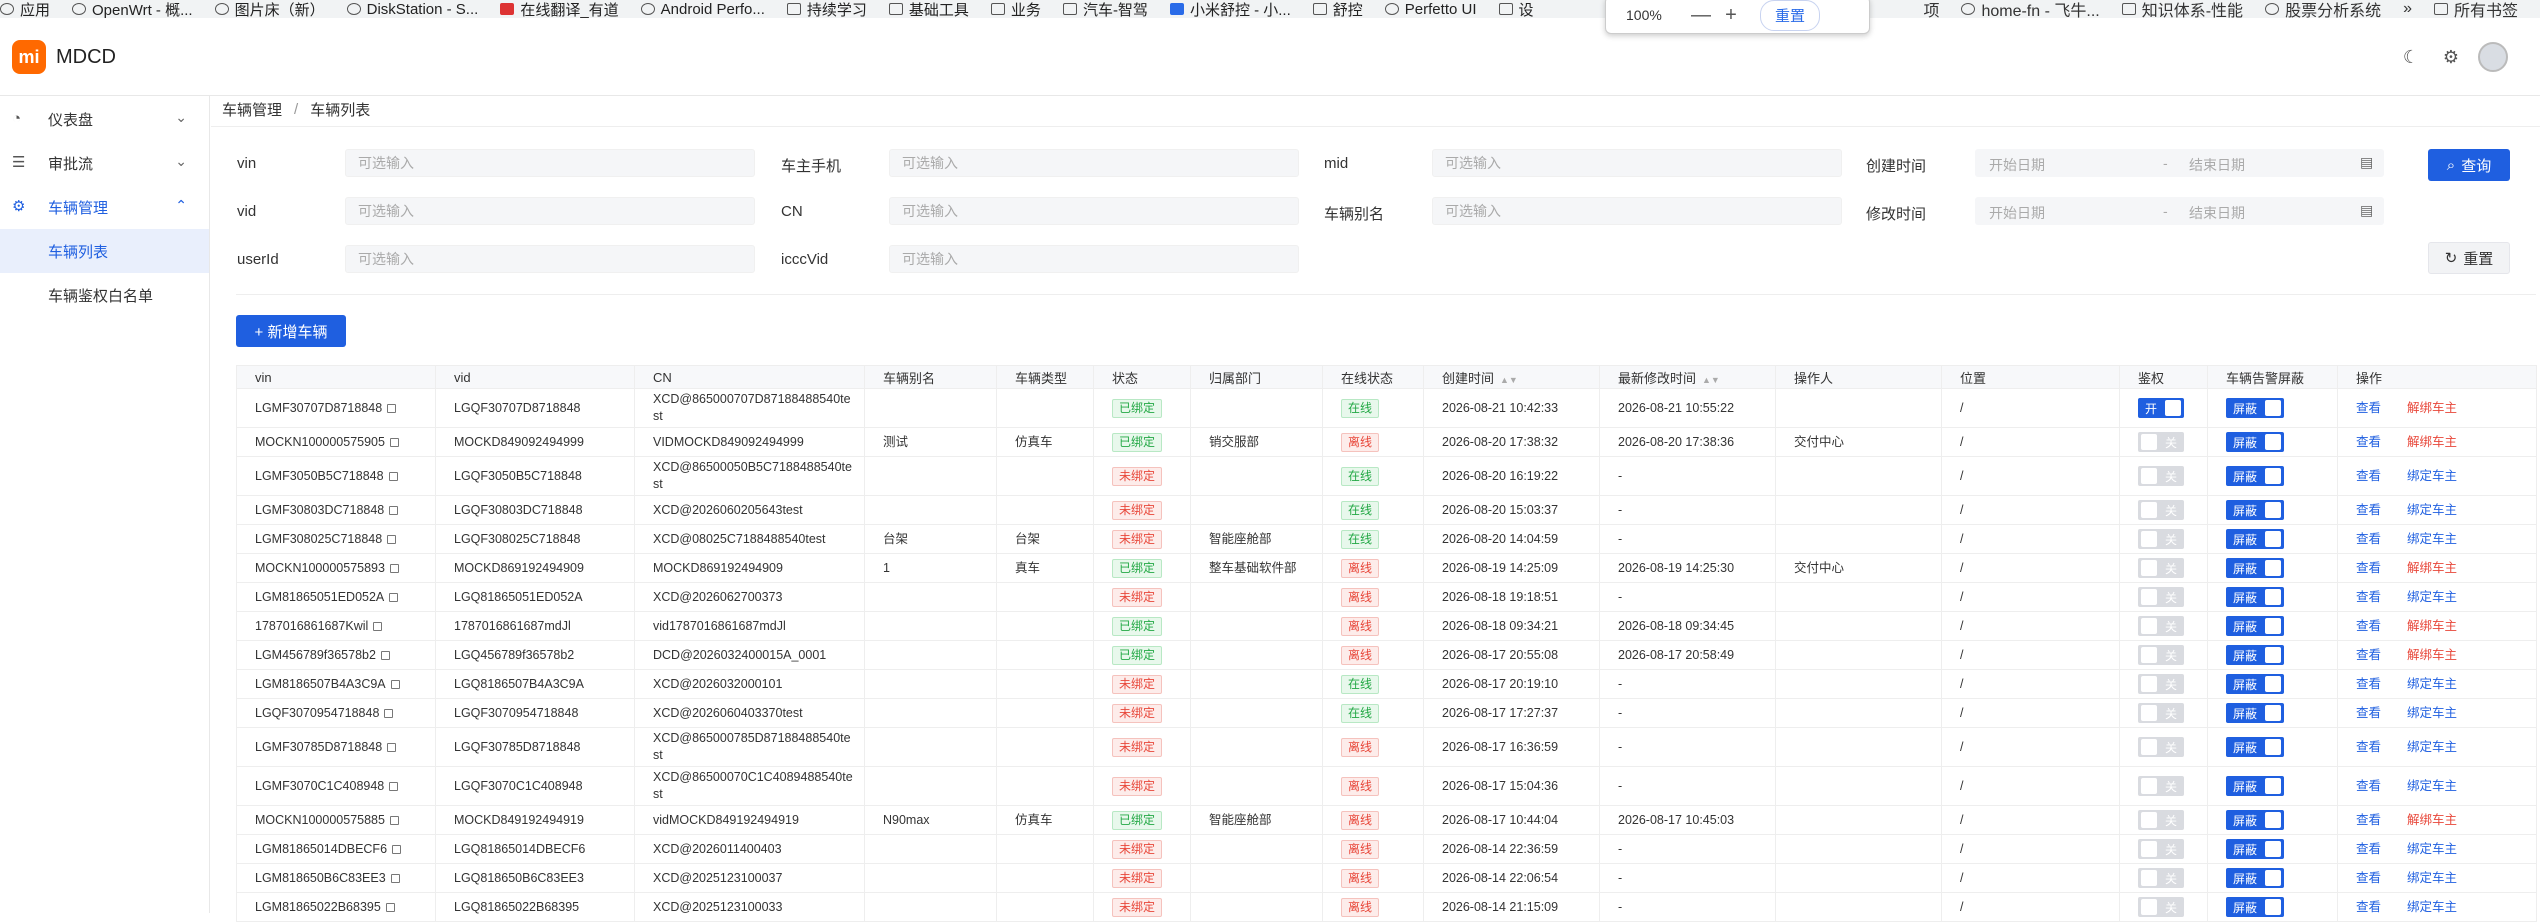 Image resolution: width=2540 pixels, height=922 pixels. What do you see at coordinates (2017, 213) in the screenshot?
I see `modified-start-date: 开始日期` at bounding box center [2017, 213].